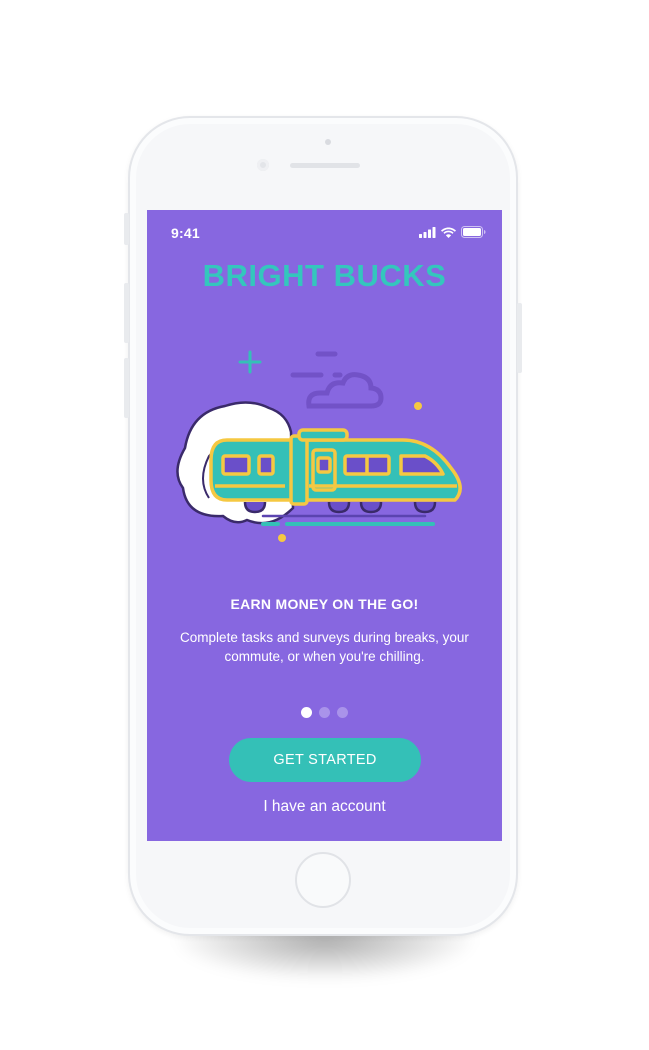  I want to click on cloud-icon, so click(337, 380).